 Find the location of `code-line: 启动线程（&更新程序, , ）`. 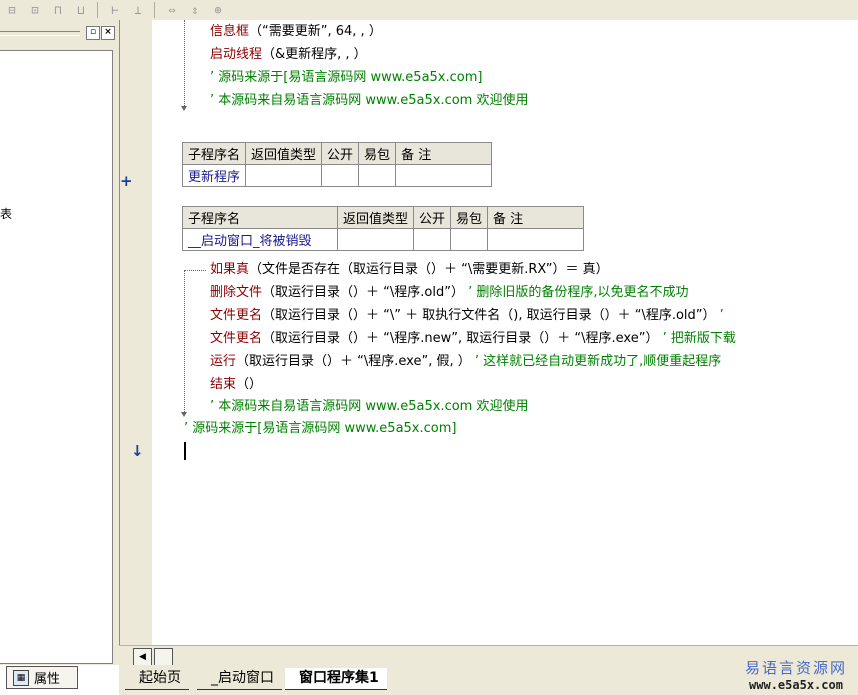

code-line: 启动线程（&更新程序, , ） is located at coordinates (288, 55).